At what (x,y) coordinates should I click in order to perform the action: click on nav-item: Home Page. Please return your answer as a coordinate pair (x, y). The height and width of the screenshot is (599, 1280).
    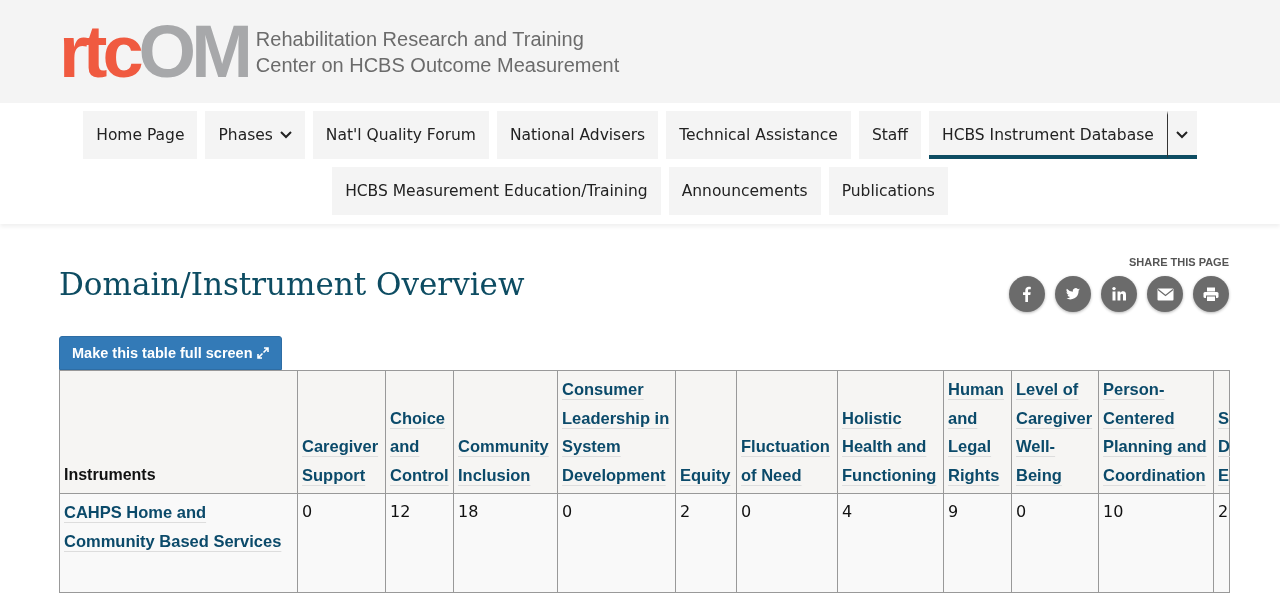
    Looking at the image, I should click on (140, 135).